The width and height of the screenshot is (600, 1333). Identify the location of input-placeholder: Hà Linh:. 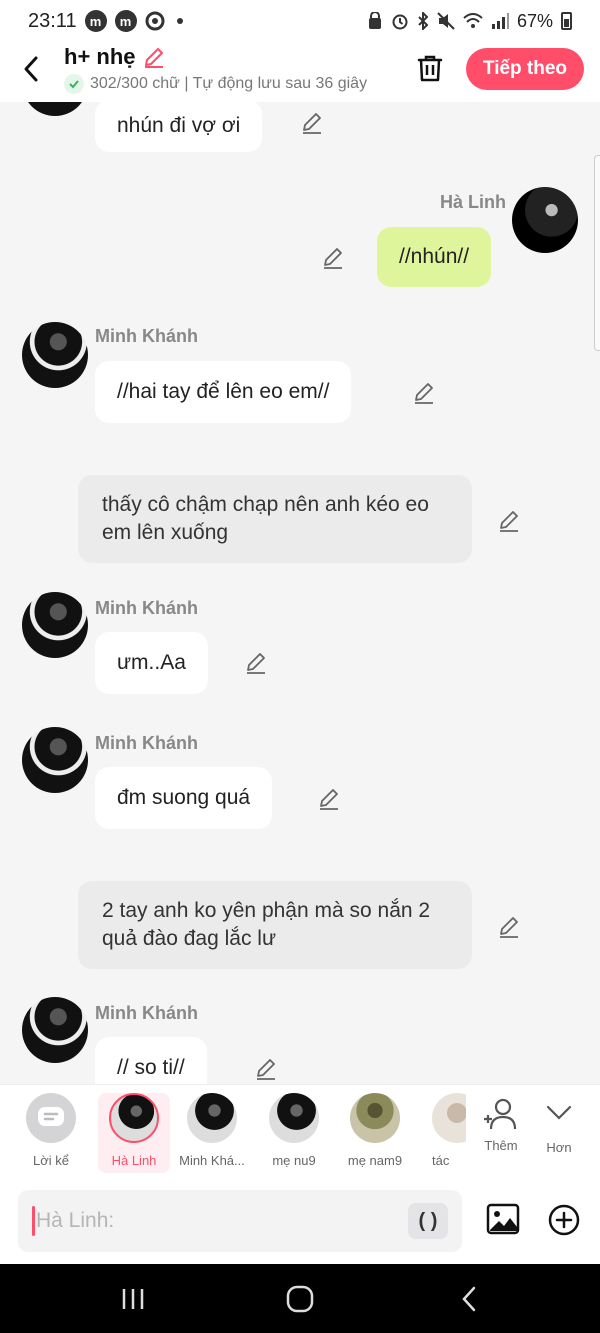
(75, 1220).